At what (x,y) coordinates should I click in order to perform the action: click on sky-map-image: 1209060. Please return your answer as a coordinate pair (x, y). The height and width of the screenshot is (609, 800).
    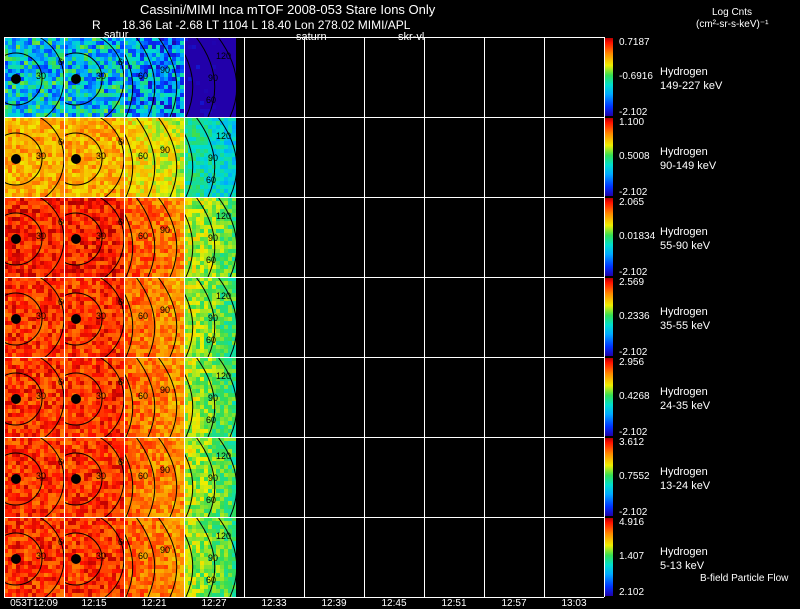
    Looking at the image, I should click on (205, 157).